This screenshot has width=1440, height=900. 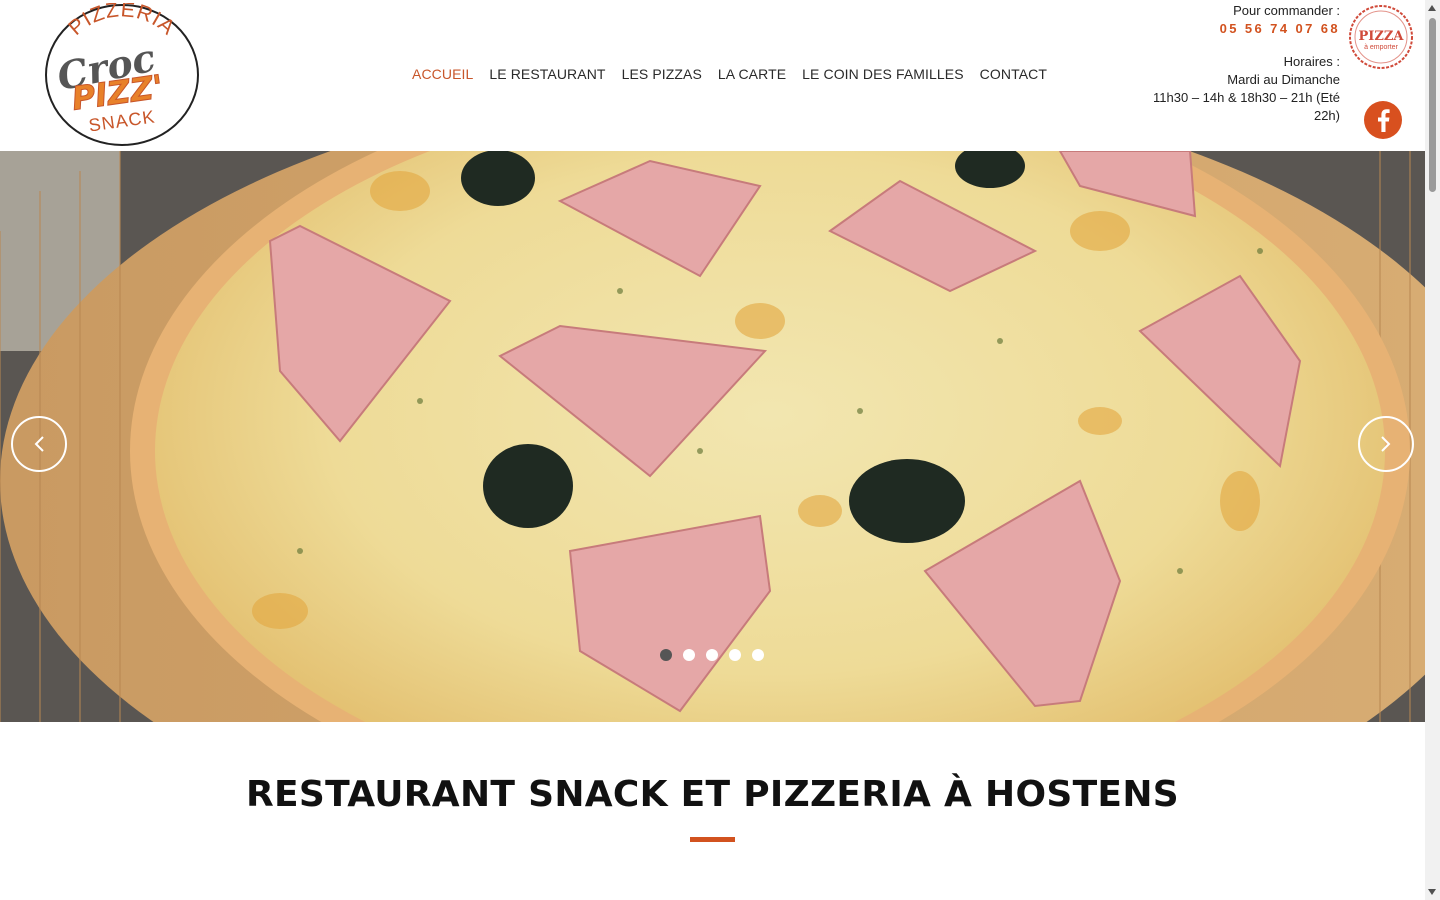 What do you see at coordinates (1286, 10) in the screenshot?
I see `order-label: Pour commander :` at bounding box center [1286, 10].